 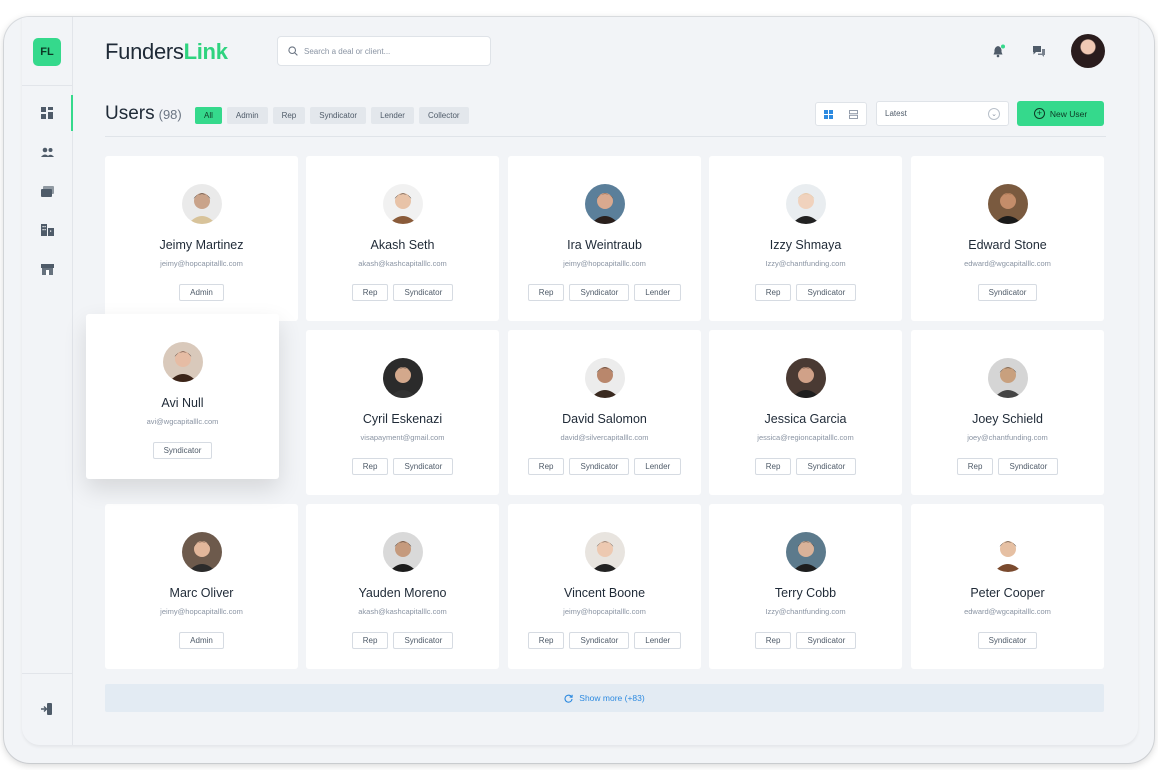 What do you see at coordinates (994, 113) in the screenshot?
I see `chevron-down-icon: ⌄` at bounding box center [994, 113].